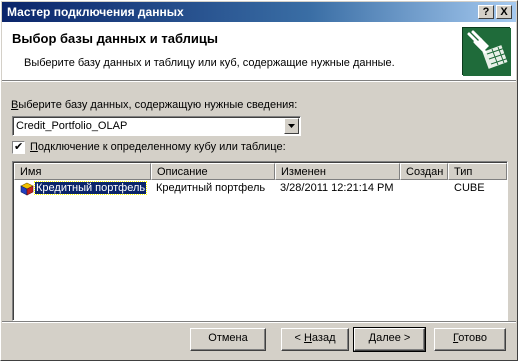  Describe the element at coordinates (213, 171) in the screenshot. I see `column-header-description: Описание` at that location.